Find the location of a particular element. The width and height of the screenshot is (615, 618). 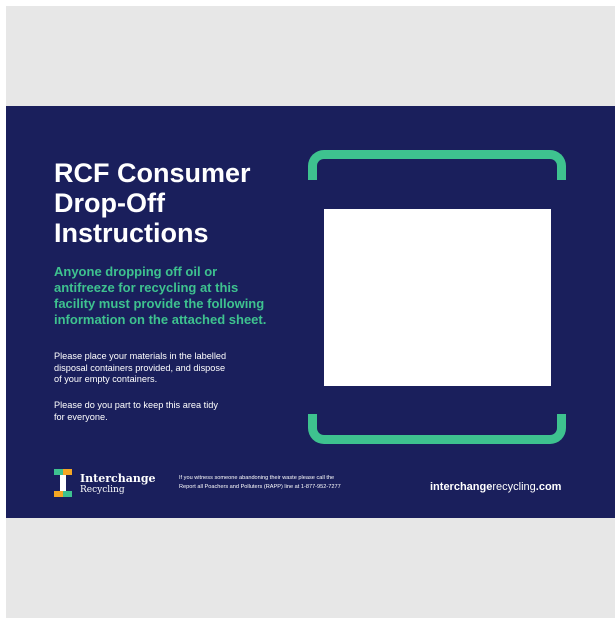

paragraph-line: for everyone. is located at coordinates (81, 416).